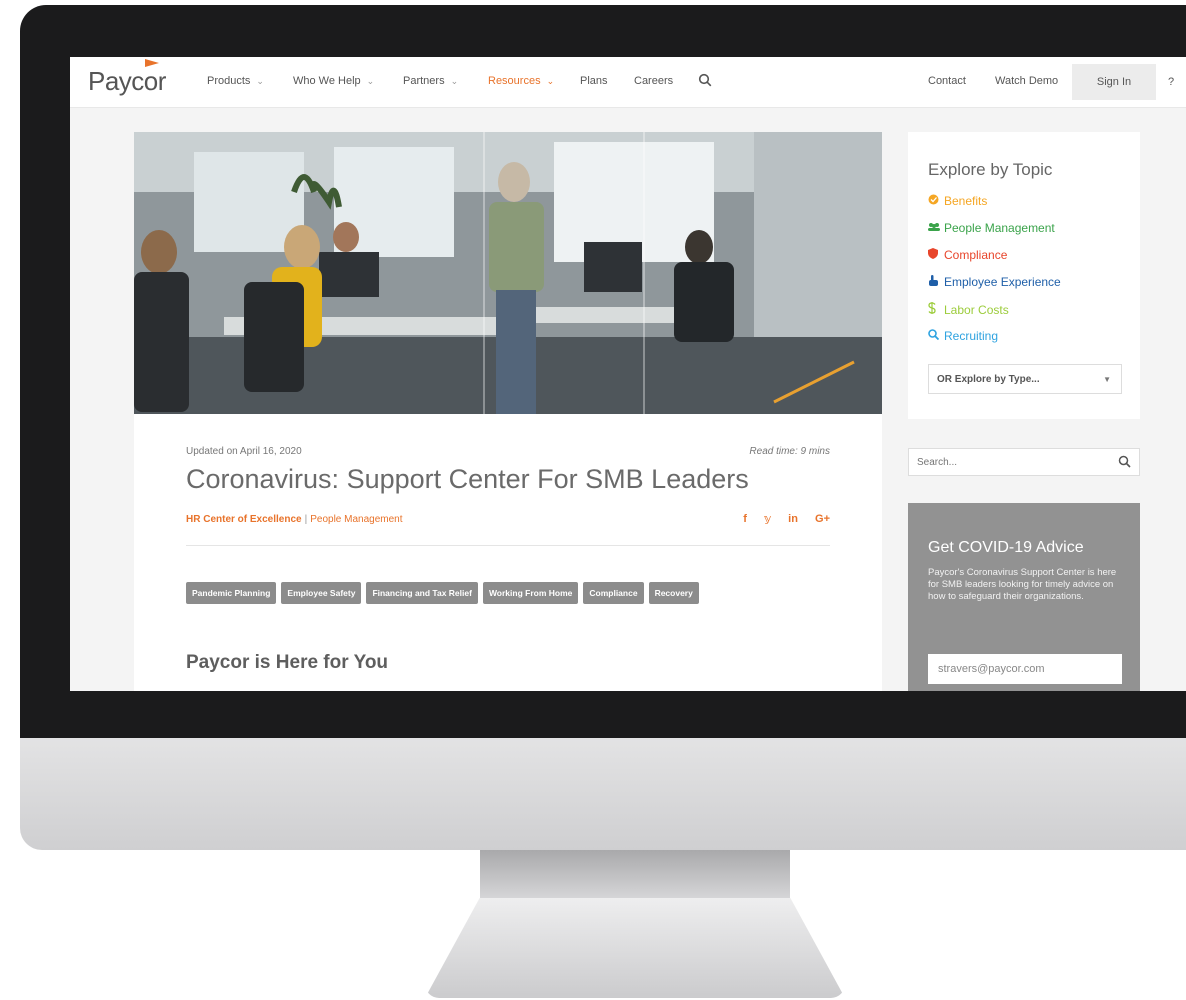 Image resolution: width=1186 pixels, height=1000 pixels. Describe the element at coordinates (635, 948) in the screenshot. I see `monitor-stand` at that location.